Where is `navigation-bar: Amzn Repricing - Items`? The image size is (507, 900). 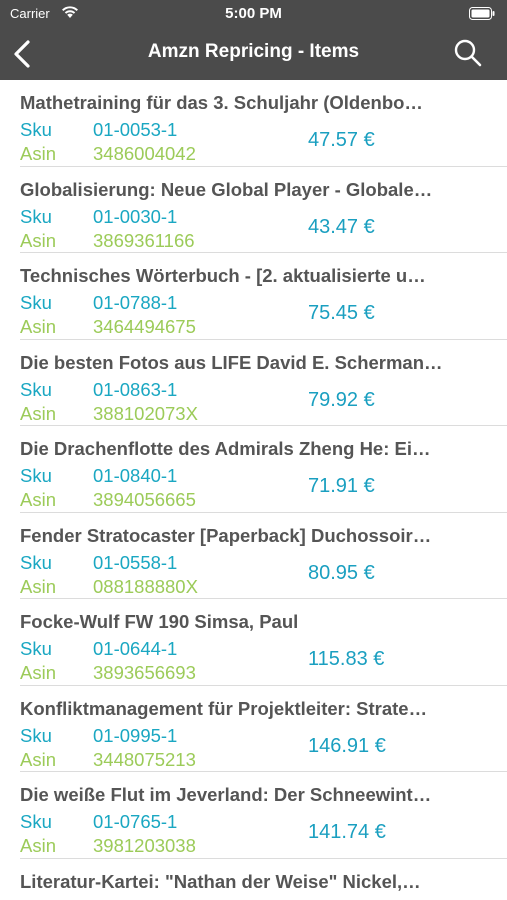
navigation-bar: Amzn Repricing - Items is located at coordinates (253, 54).